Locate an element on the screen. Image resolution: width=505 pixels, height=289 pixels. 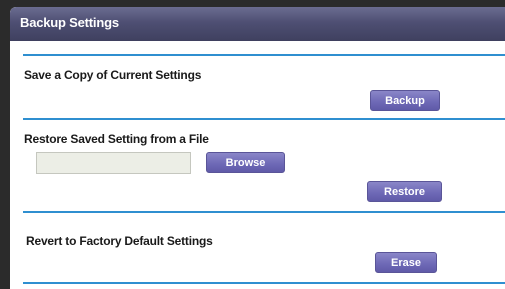
restore-file-field is located at coordinates (113, 163).